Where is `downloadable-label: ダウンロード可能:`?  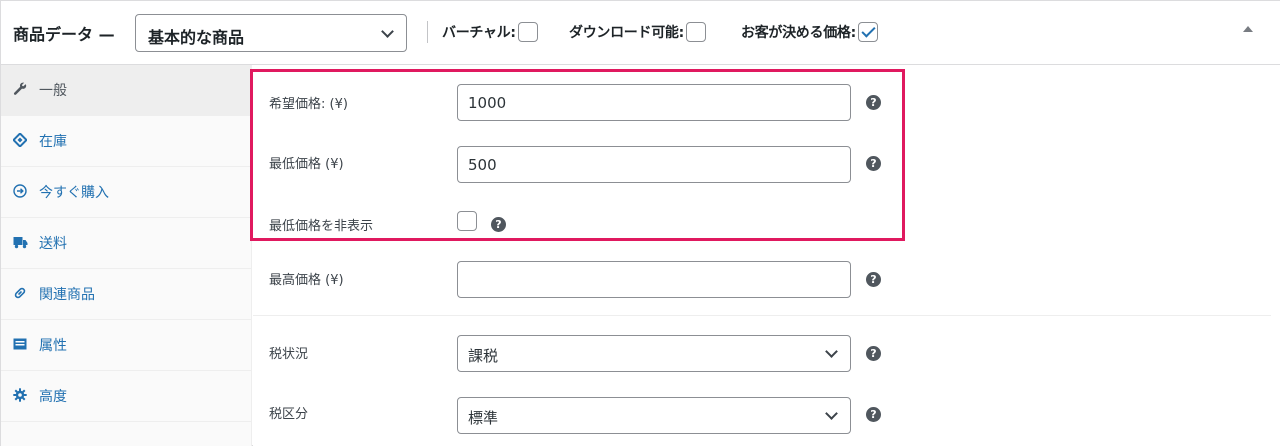 downloadable-label: ダウンロード可能: is located at coordinates (626, 33).